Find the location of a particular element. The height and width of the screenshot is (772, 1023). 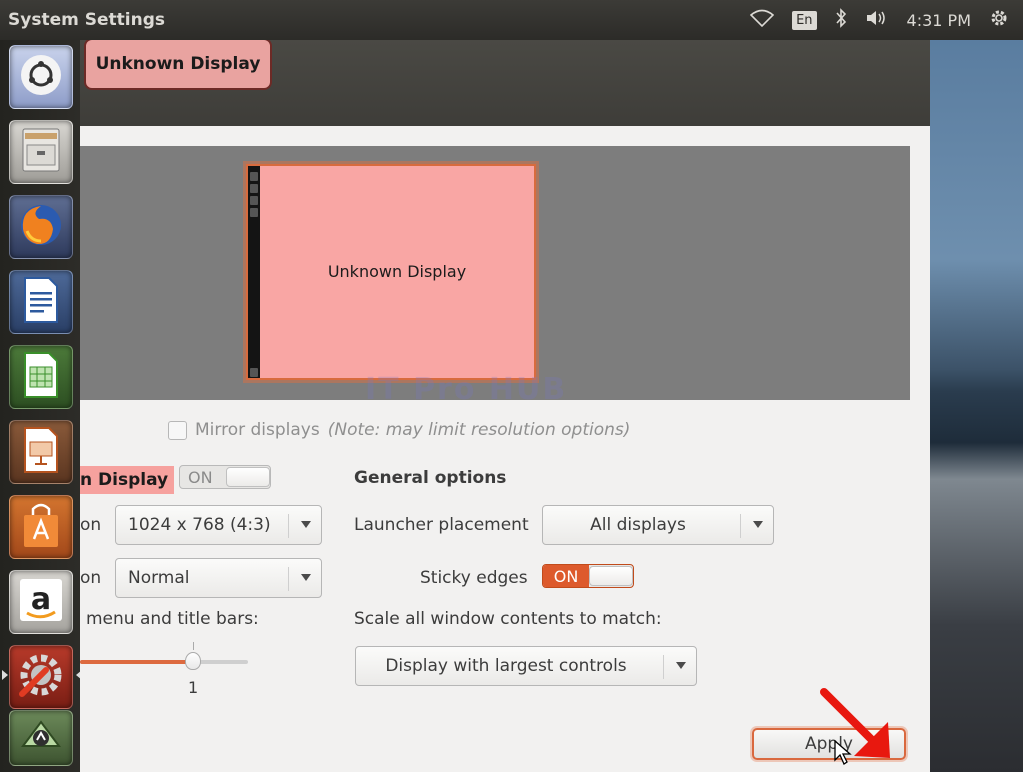

launcher-item-calc is located at coordinates (41, 377).